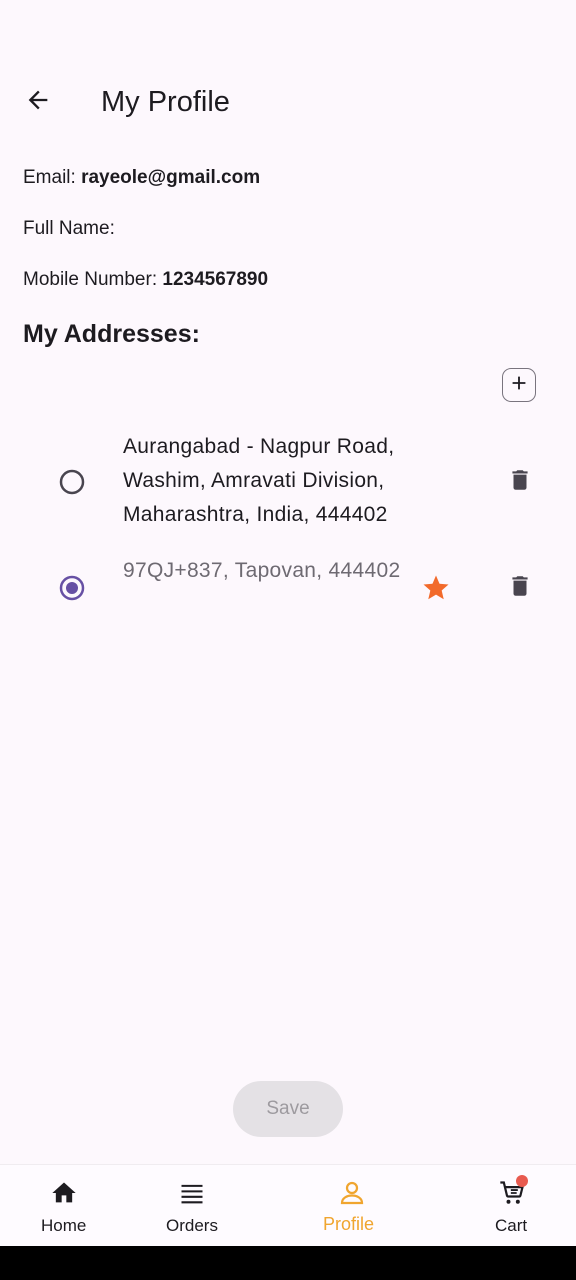  I want to click on address-text: 97QJ+837, Tapovan, 444402, so click(262, 570).